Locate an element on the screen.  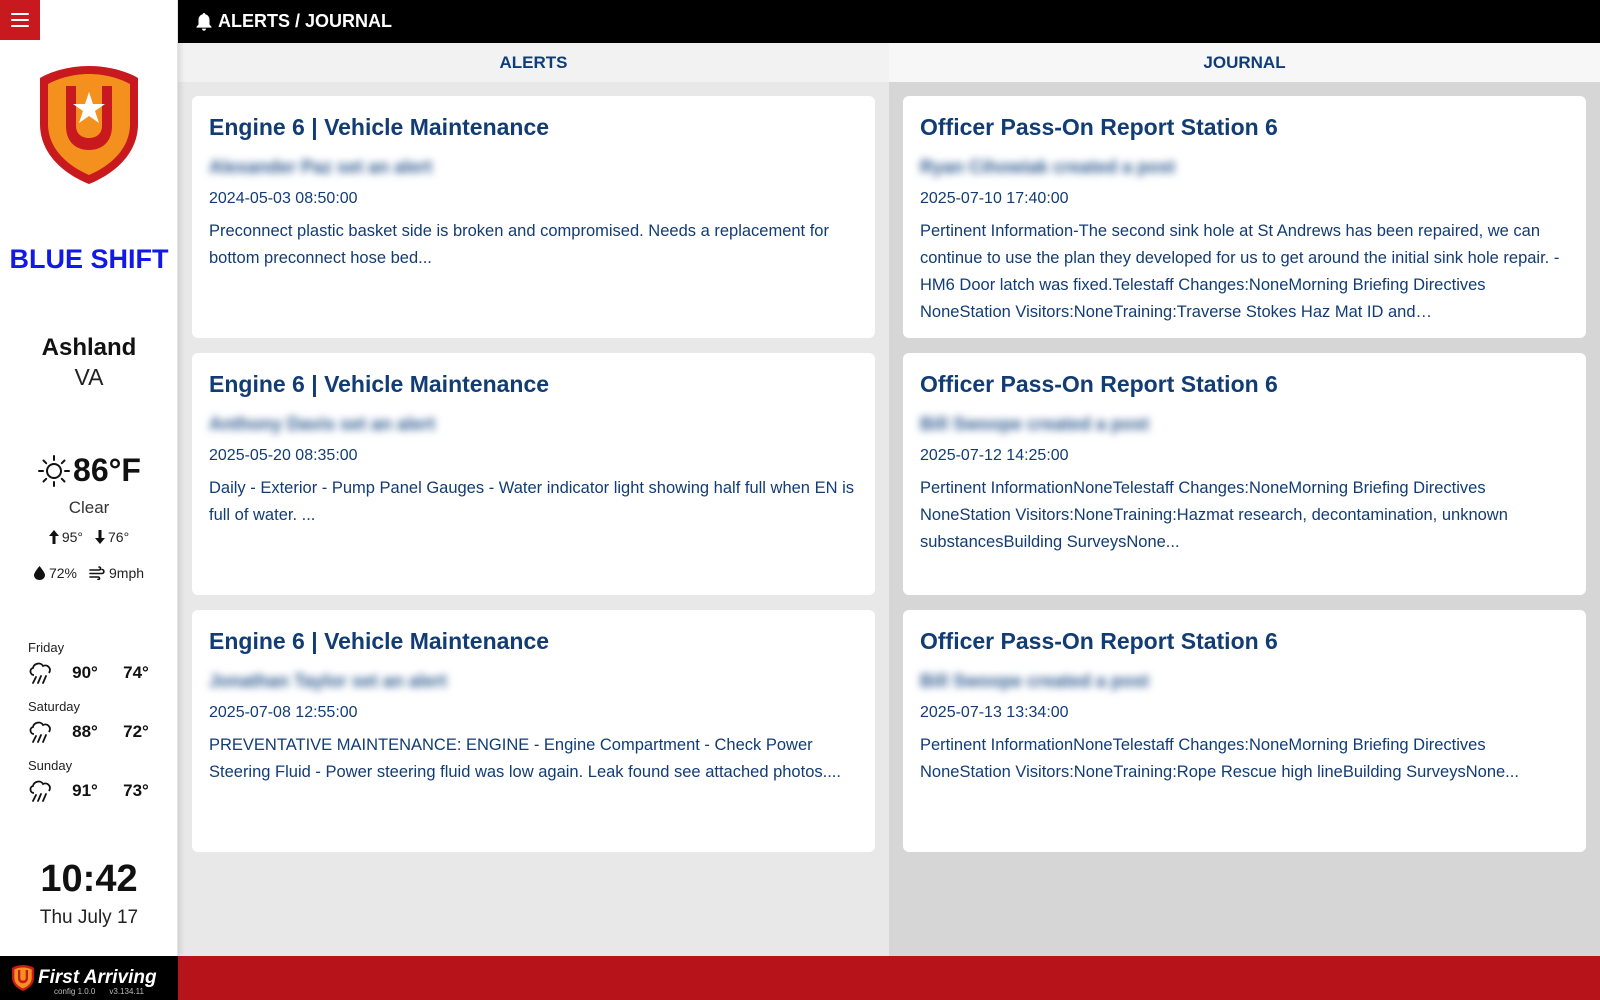
journal-timestamp: 2025-07-12 14:25:00 is located at coordinates (994, 455).